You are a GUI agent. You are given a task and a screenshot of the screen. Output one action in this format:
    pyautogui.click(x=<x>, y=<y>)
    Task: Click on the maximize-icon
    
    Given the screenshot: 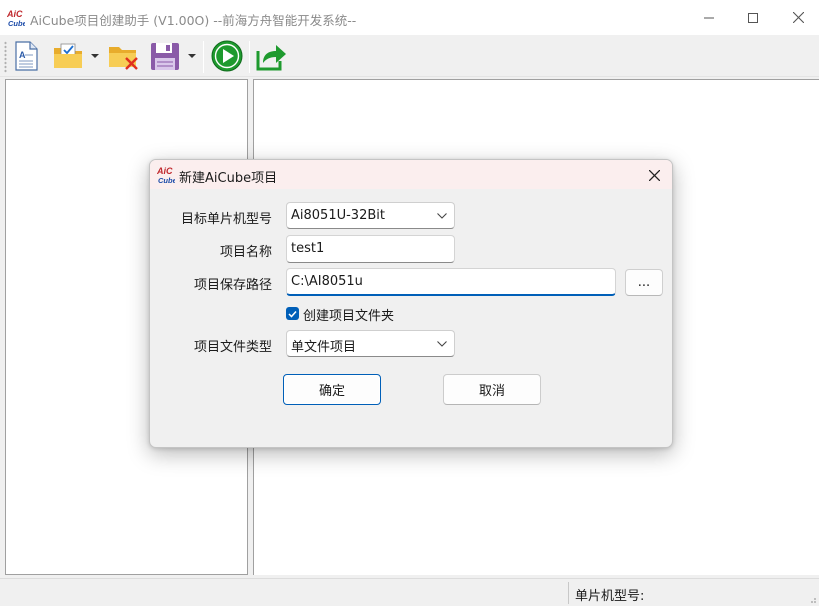 What is the action you would take?
    pyautogui.click(x=753, y=17)
    